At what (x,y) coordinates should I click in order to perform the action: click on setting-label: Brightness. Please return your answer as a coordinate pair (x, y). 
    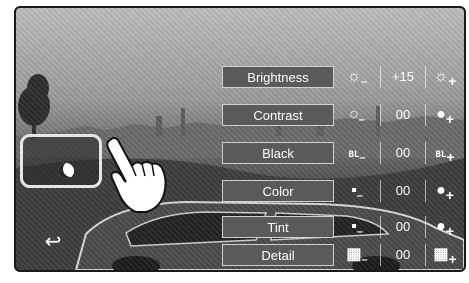
    Looking at the image, I should click on (278, 77).